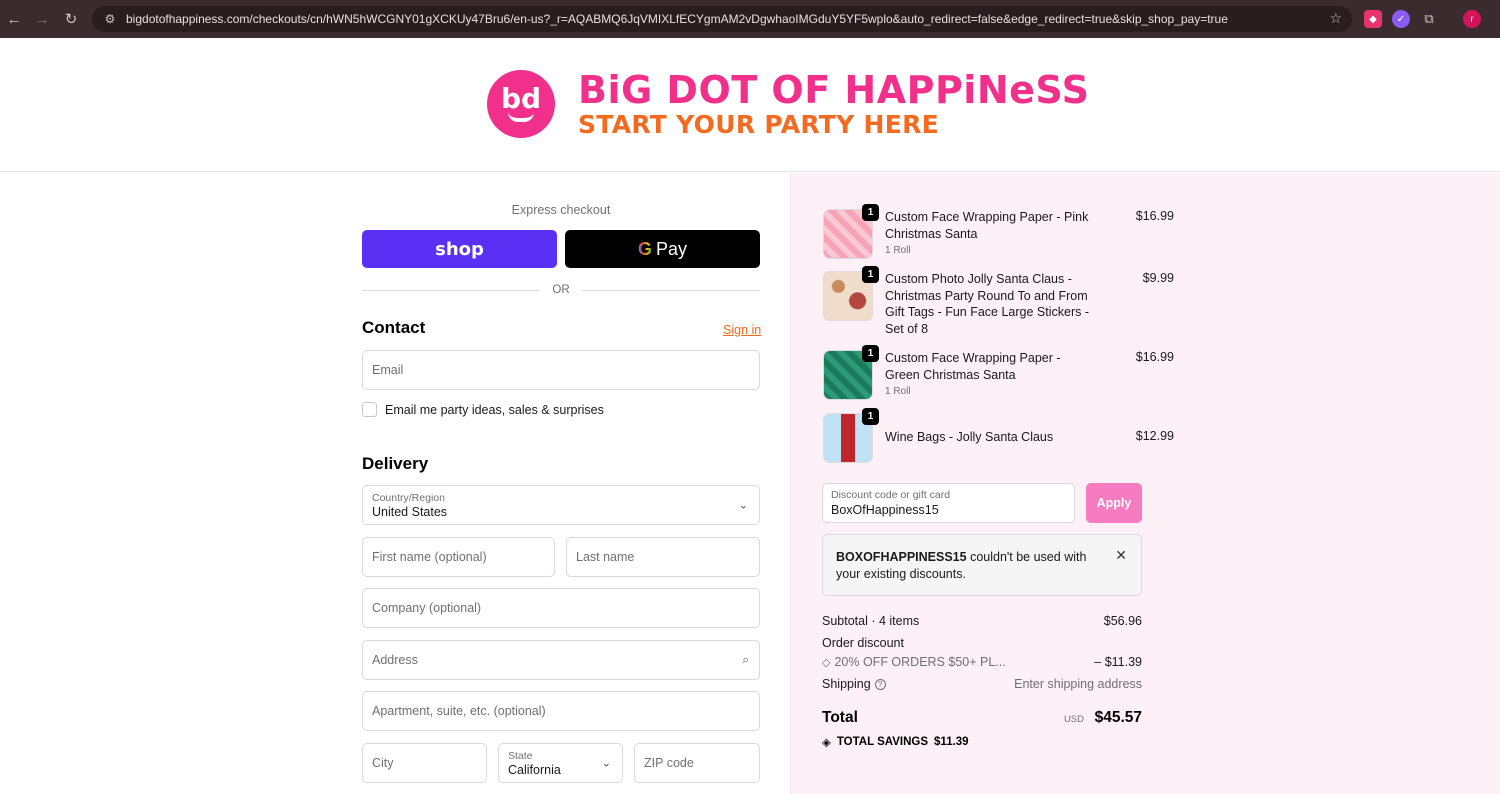  What do you see at coordinates (561, 370) in the screenshot?
I see `email-field: Email` at bounding box center [561, 370].